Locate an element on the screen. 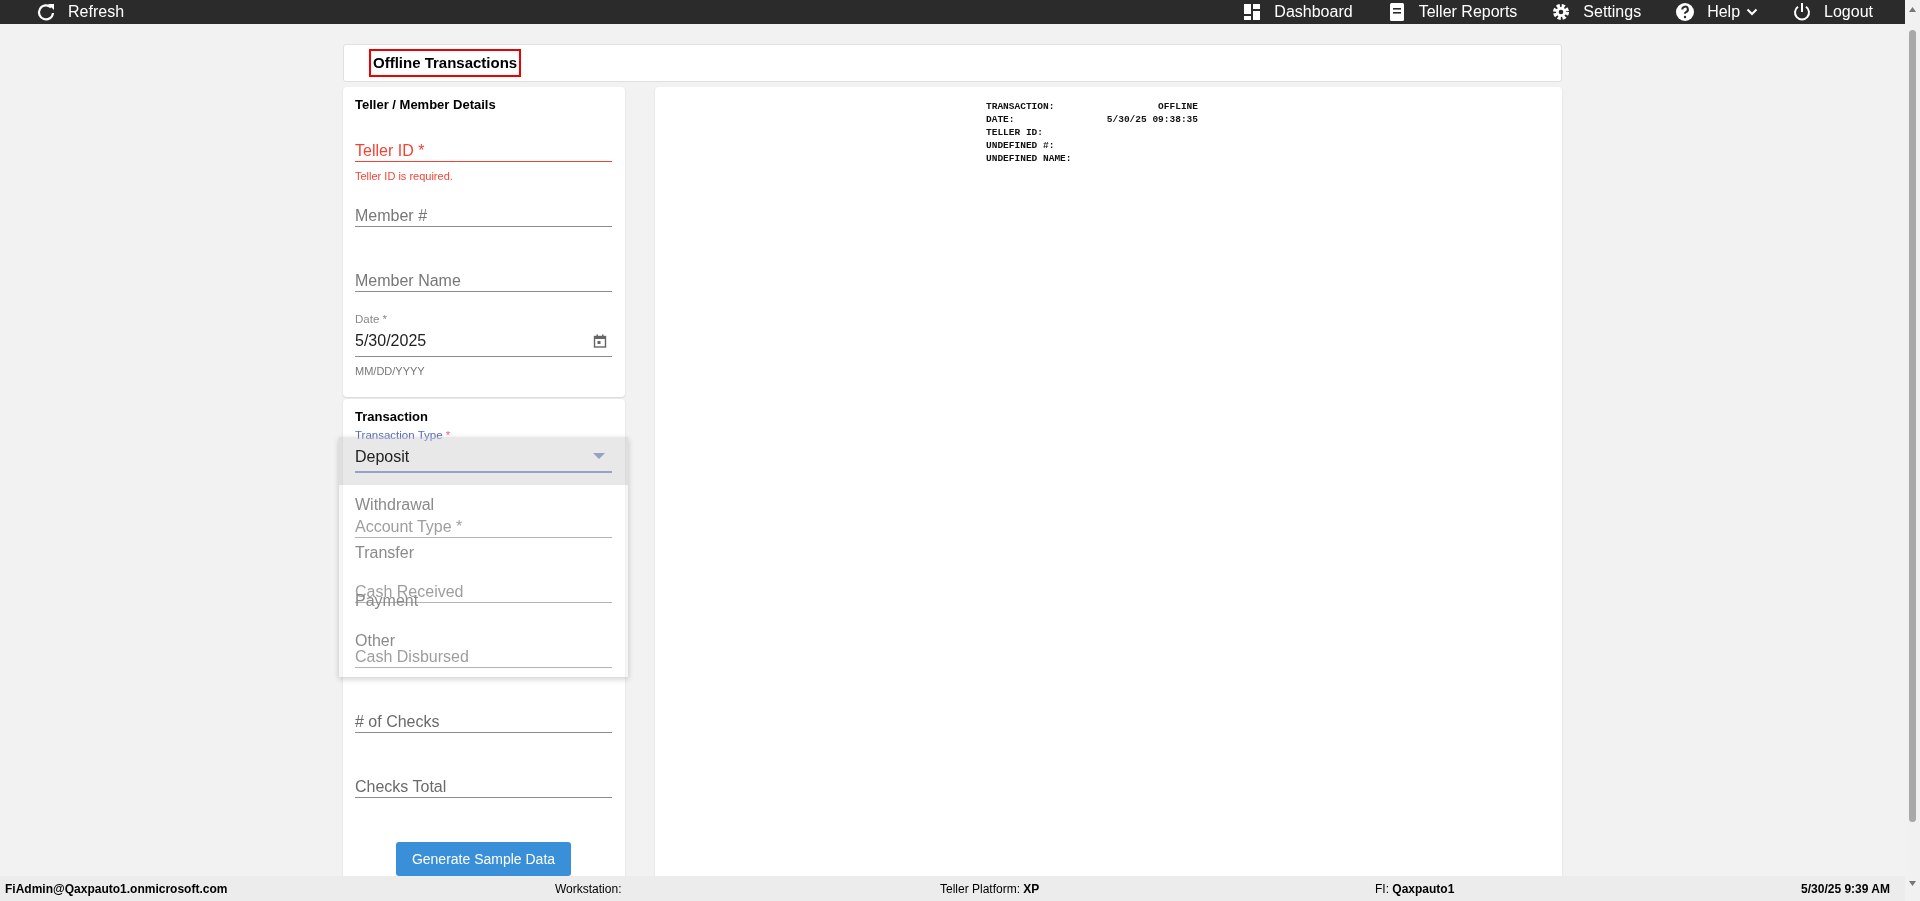  power-icon is located at coordinates (1802, 12).